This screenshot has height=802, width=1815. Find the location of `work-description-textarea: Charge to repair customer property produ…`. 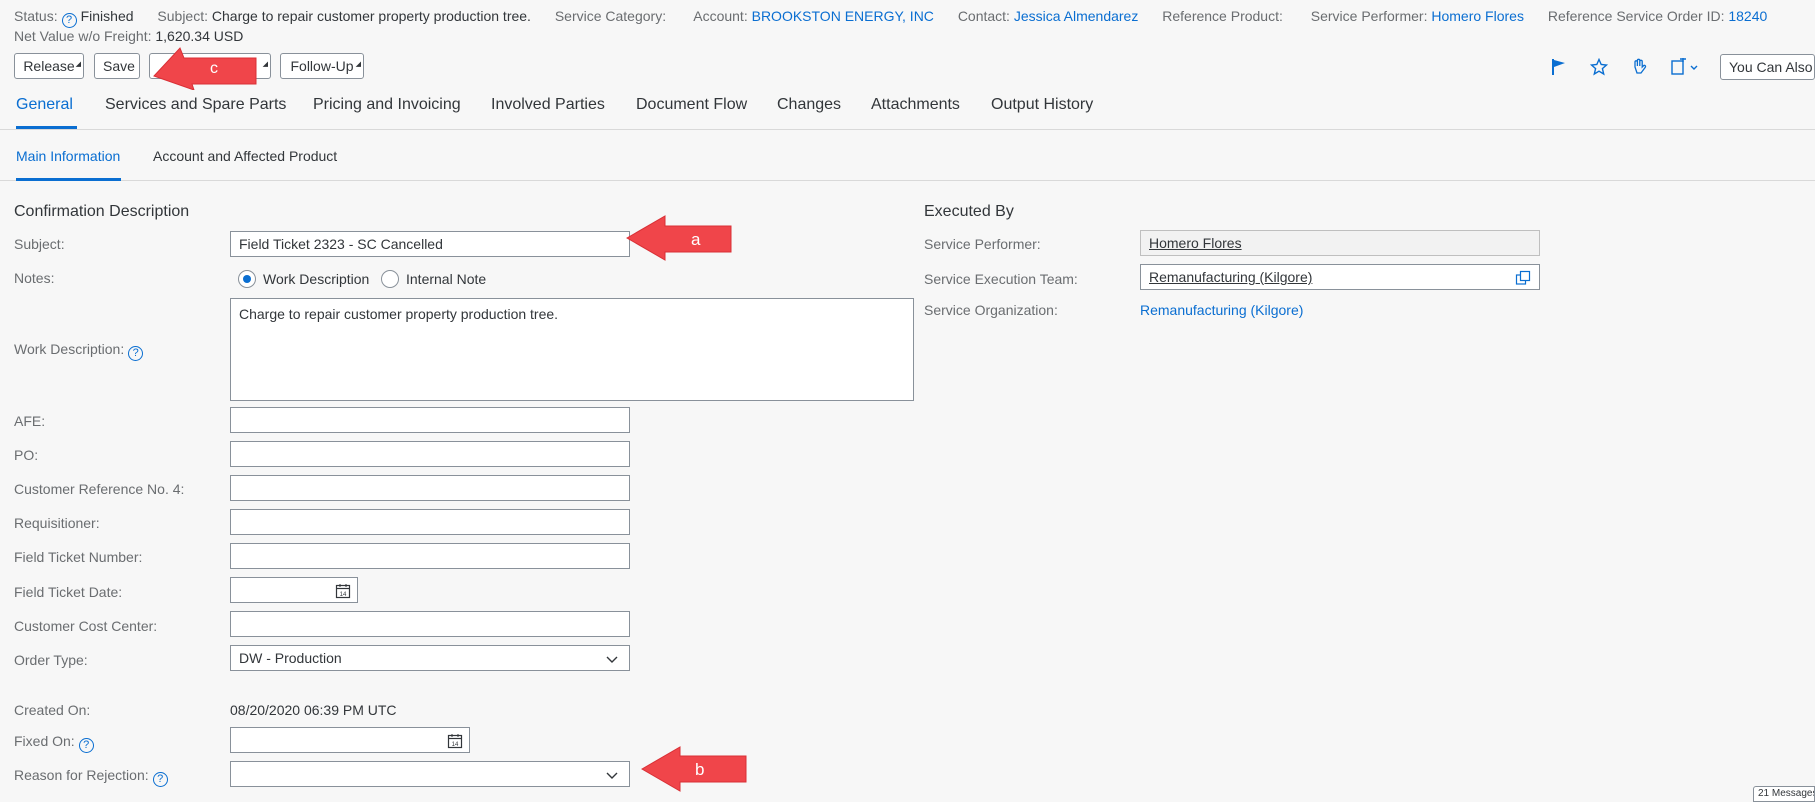

work-description-textarea: Charge to repair customer property produ… is located at coordinates (572, 349).